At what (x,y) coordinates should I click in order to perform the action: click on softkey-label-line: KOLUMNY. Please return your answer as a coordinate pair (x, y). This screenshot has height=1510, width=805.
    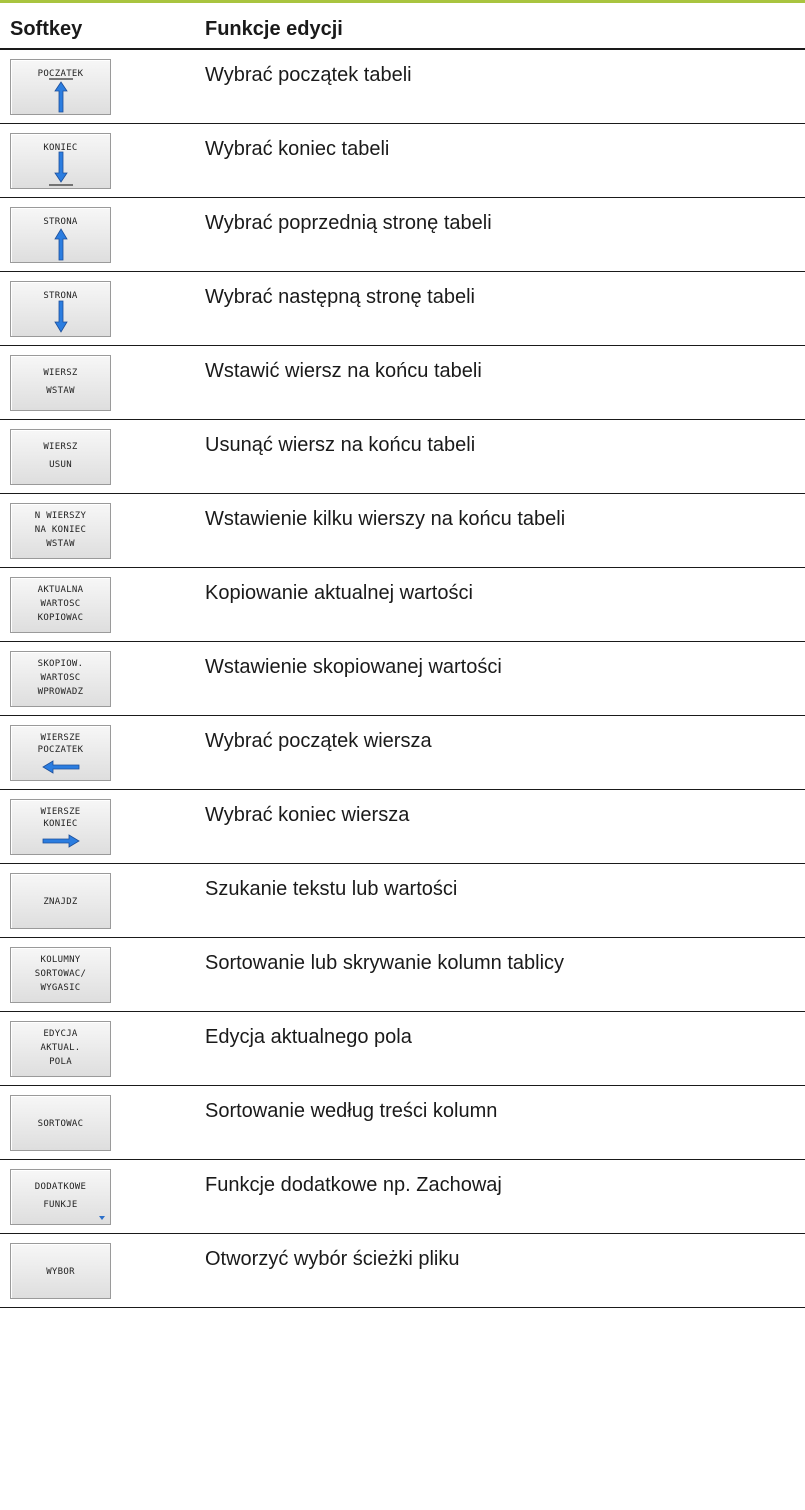
    Looking at the image, I should click on (60, 960).